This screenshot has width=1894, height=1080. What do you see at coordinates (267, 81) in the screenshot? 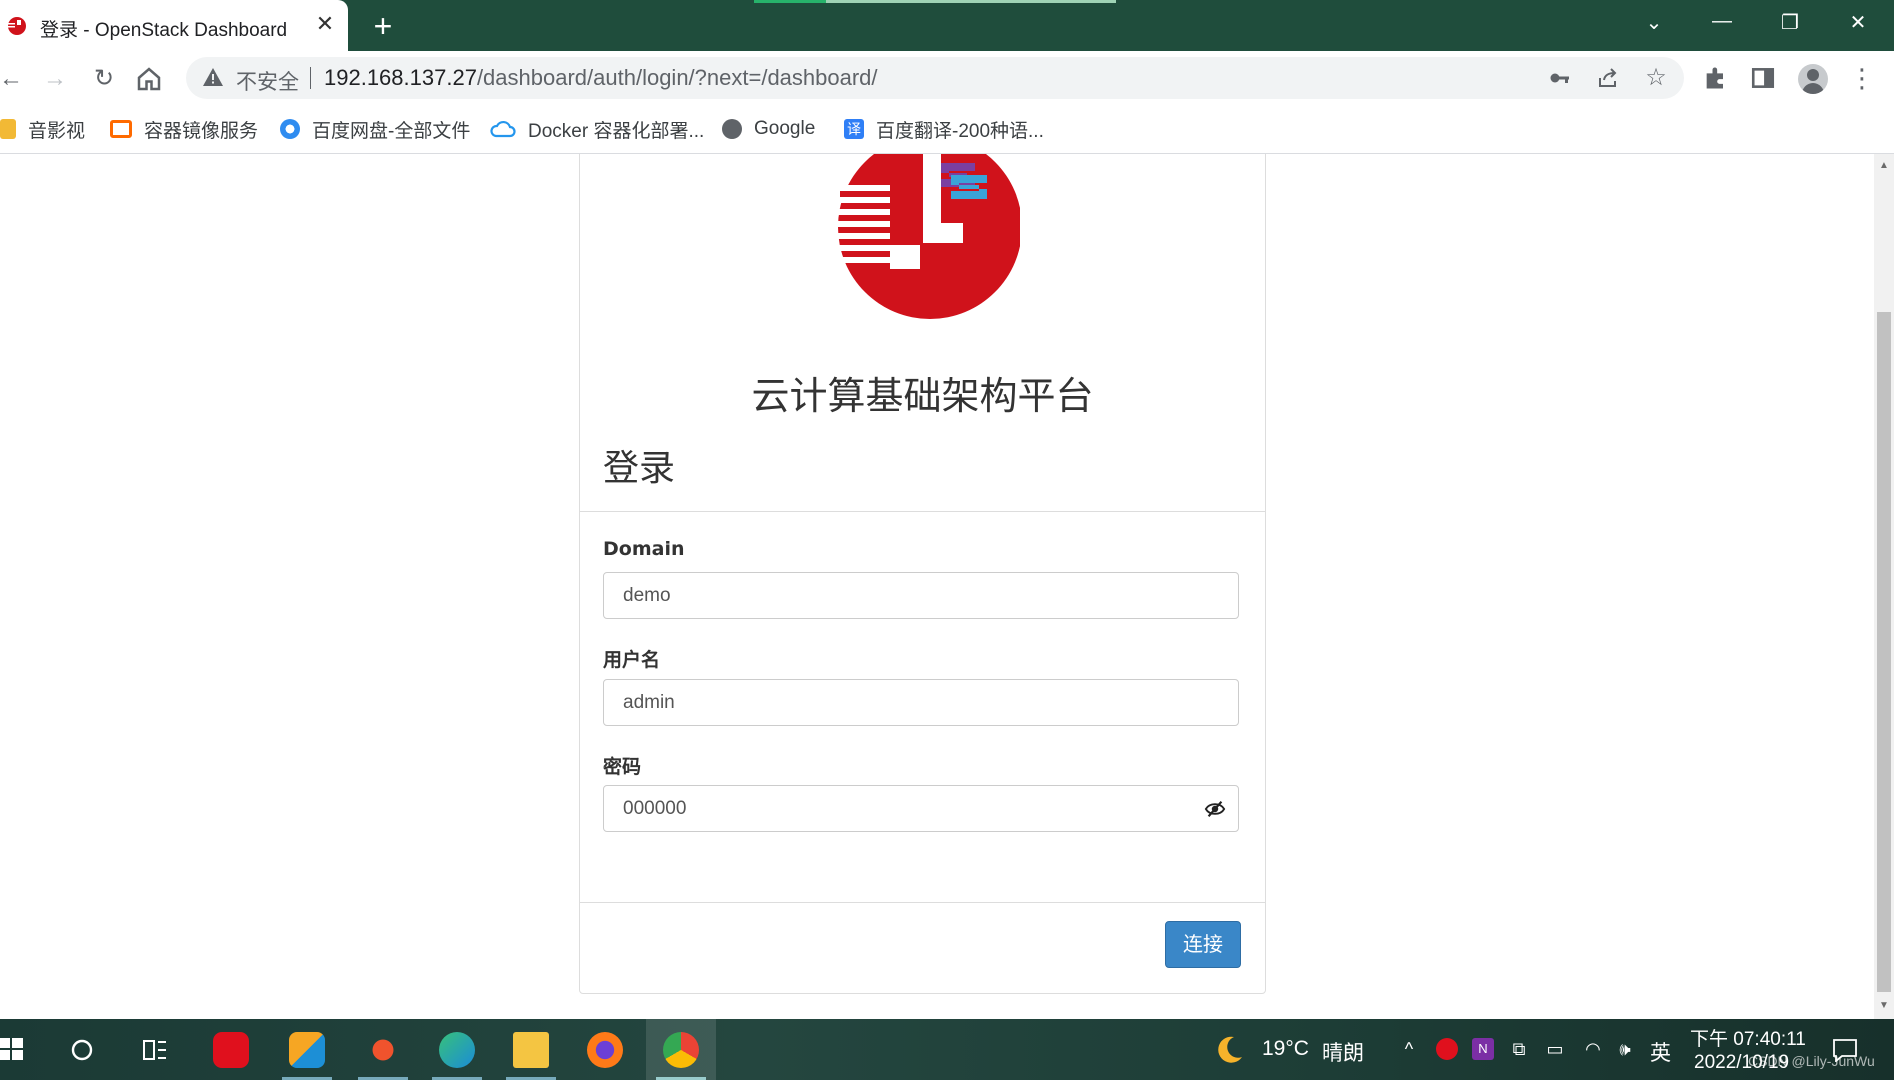
I see `insecure-label: 不安全` at bounding box center [267, 81].